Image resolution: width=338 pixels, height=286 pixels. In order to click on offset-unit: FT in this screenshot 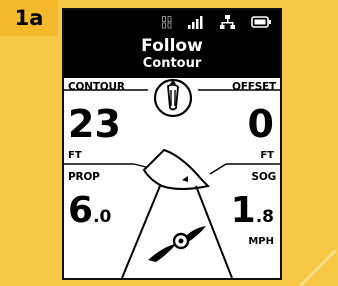, I will do `click(267, 155)`.